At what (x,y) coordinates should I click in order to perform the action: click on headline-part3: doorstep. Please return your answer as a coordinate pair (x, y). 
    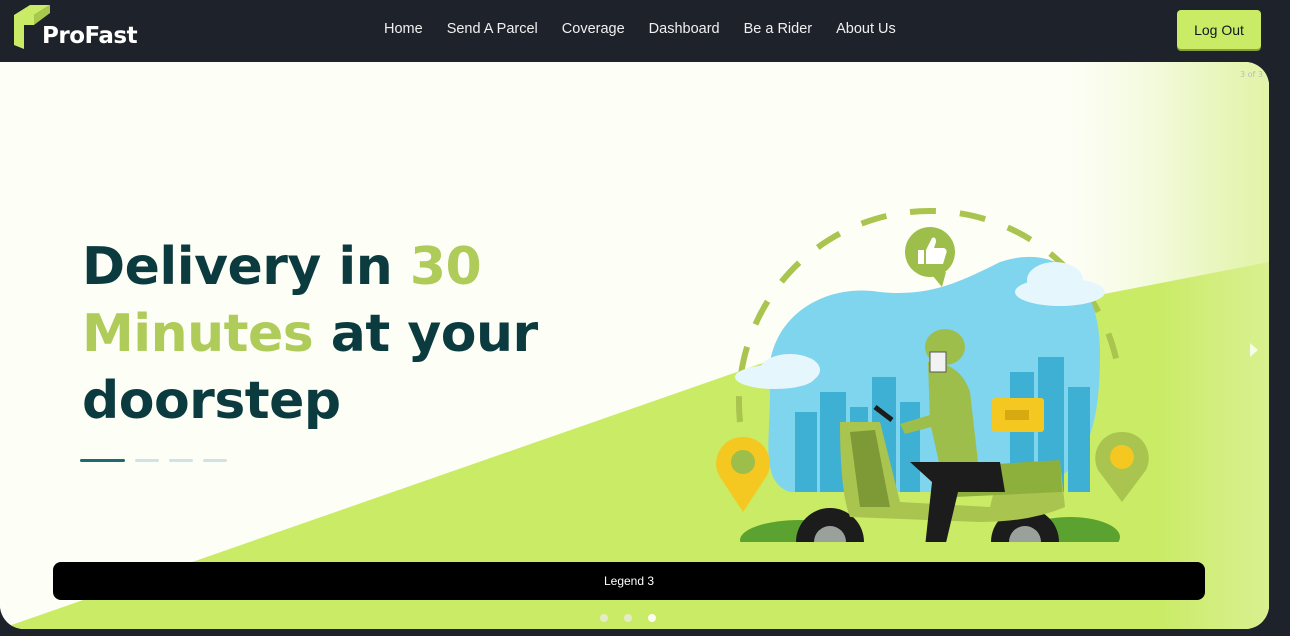
    Looking at the image, I should click on (211, 401).